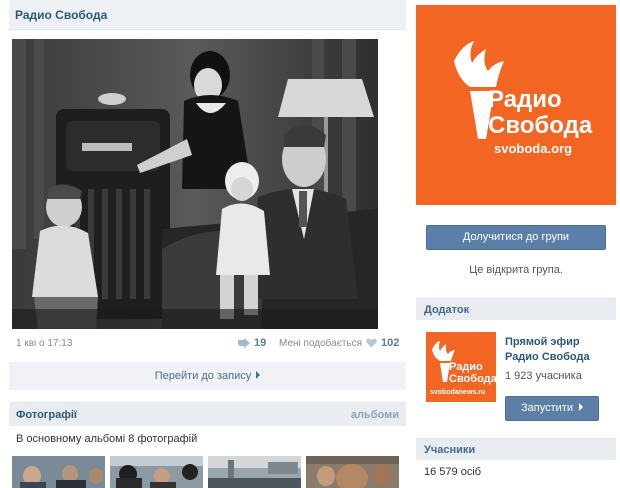  What do you see at coordinates (44, 343) in the screenshot?
I see `post-date: 1 кві о 17:13` at bounding box center [44, 343].